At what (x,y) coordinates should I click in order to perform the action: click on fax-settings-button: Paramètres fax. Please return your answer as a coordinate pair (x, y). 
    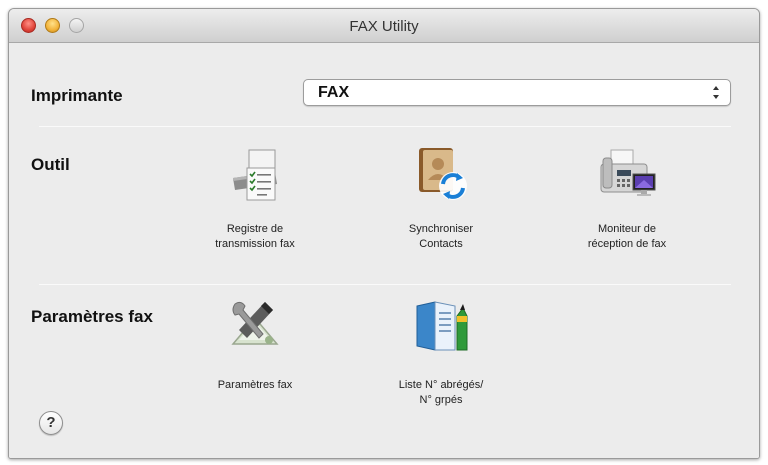
    Looking at the image, I should click on (255, 356).